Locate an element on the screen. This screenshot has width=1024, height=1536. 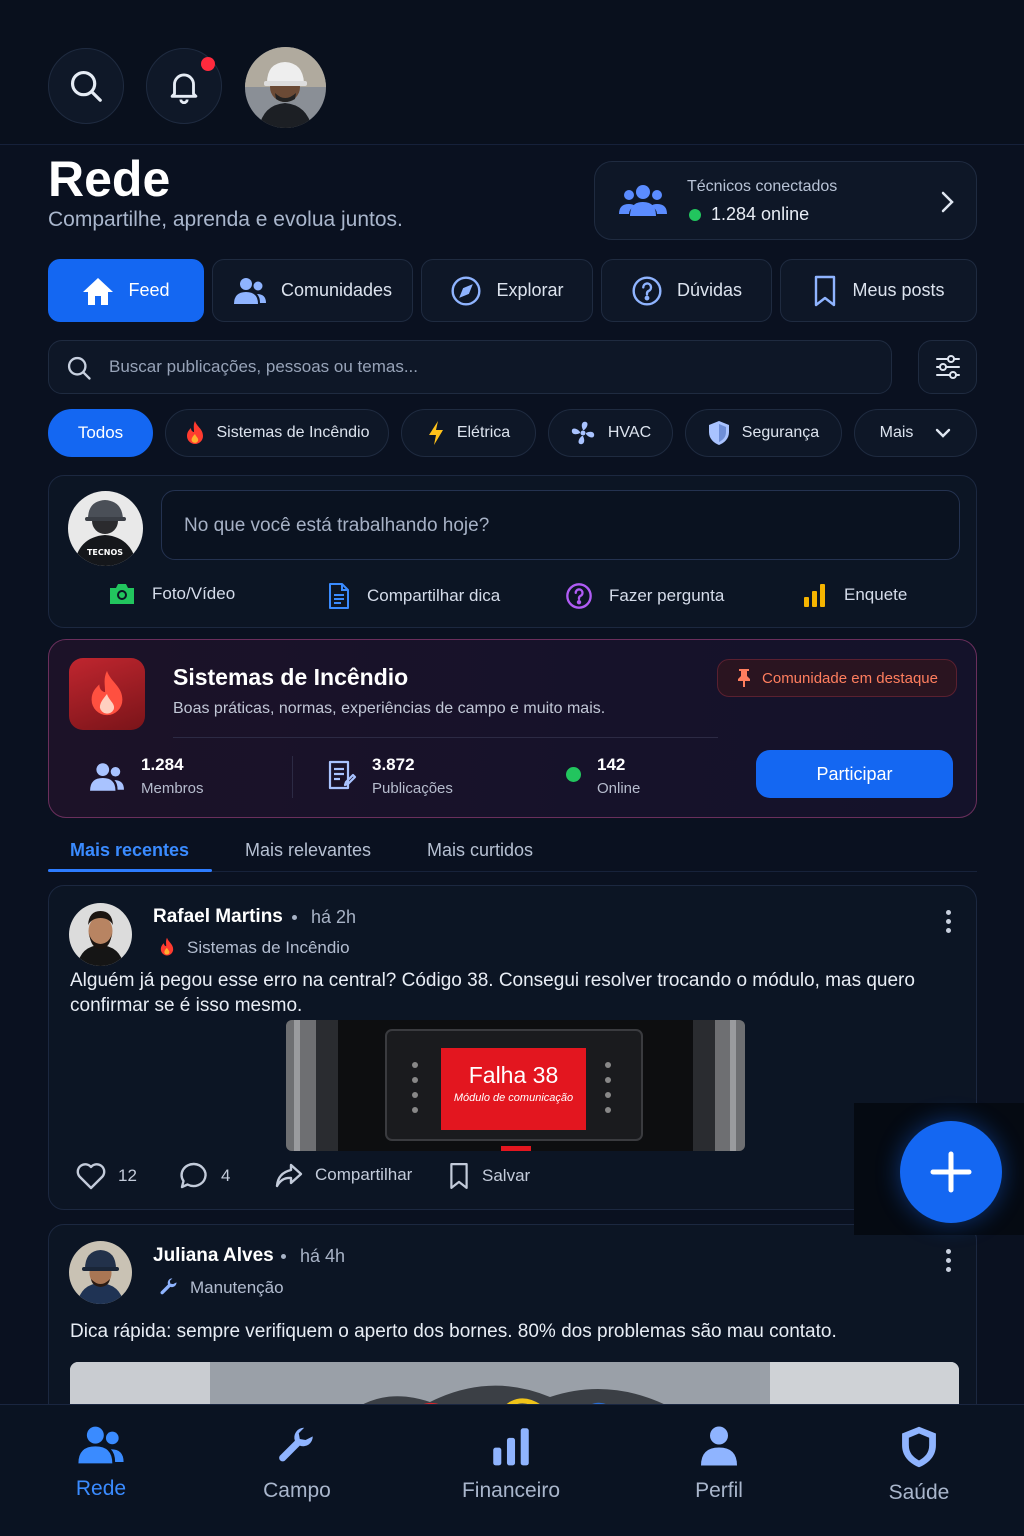
featured-badge: Comunidade em destaque is located at coordinates (837, 678).